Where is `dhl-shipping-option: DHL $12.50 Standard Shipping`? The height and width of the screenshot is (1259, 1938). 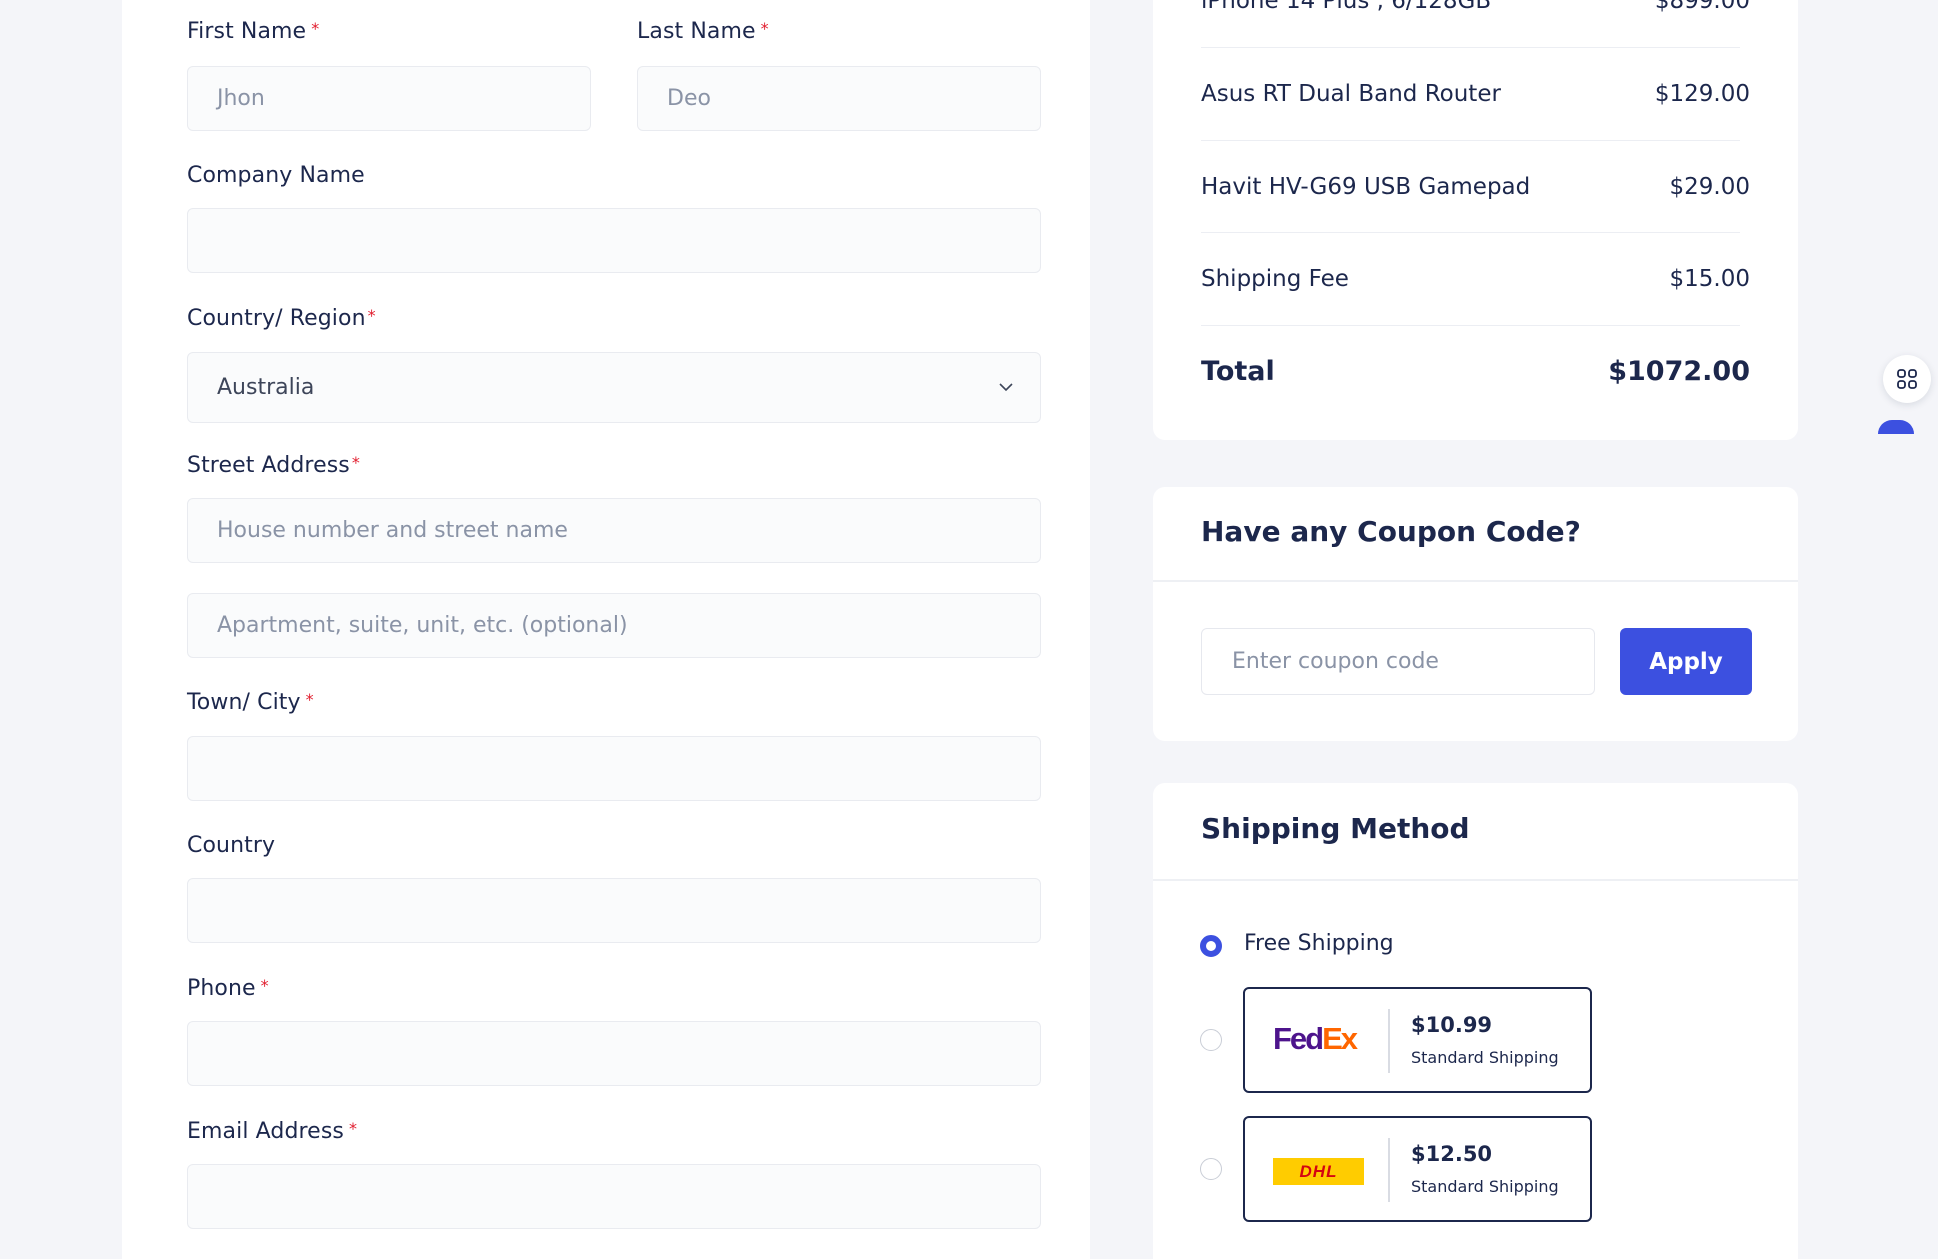 dhl-shipping-option: DHL $12.50 Standard Shipping is located at coordinates (1417, 1169).